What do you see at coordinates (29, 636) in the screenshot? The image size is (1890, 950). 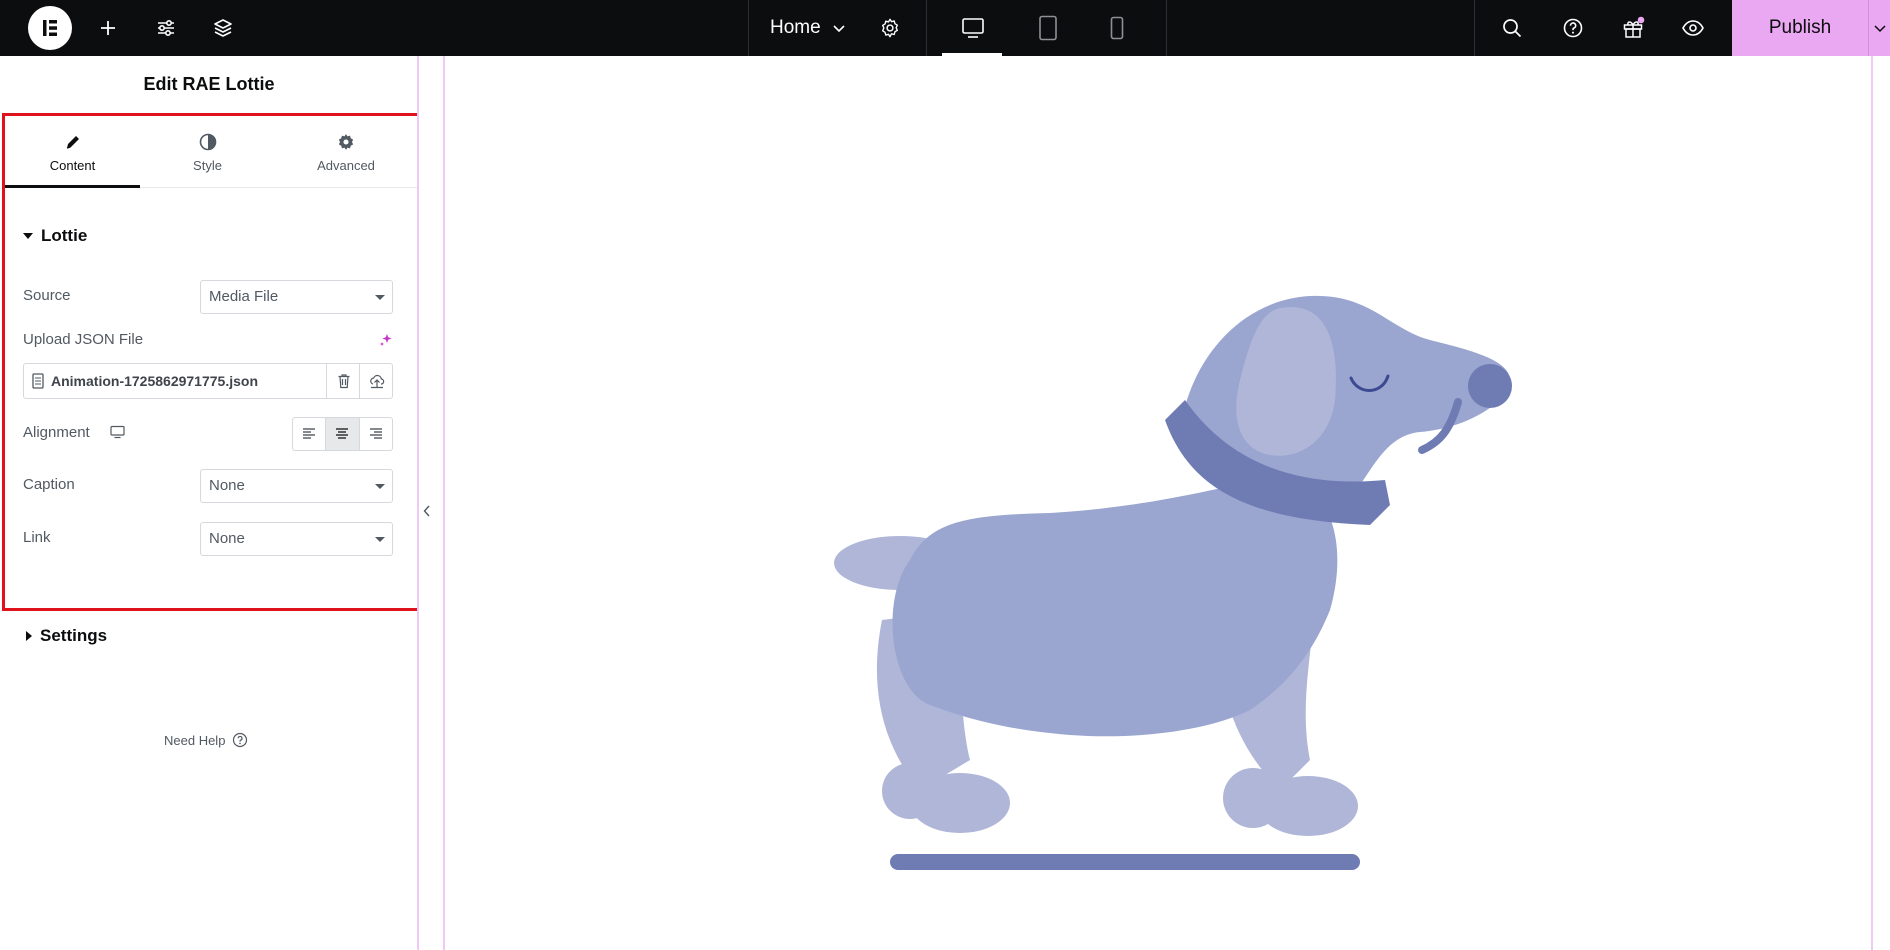 I see `caret-right-icon` at bounding box center [29, 636].